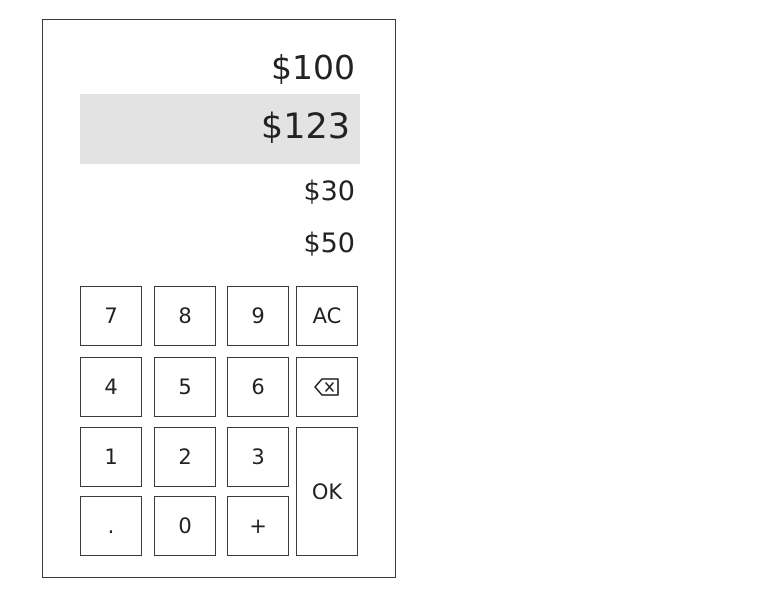 This screenshot has height=601, width=772. I want to click on key-5: 5, so click(185, 387).